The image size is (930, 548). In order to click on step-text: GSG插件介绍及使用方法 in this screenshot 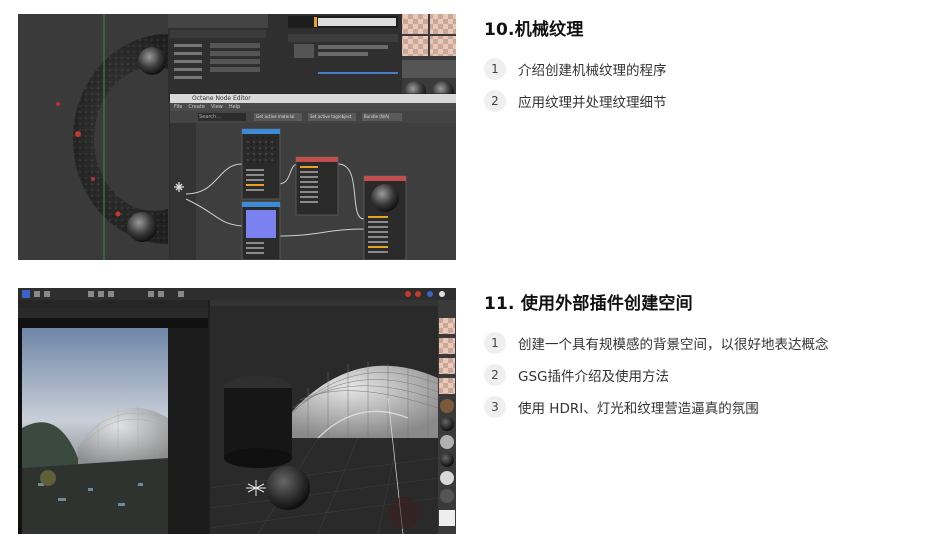, I will do `click(593, 377)`.